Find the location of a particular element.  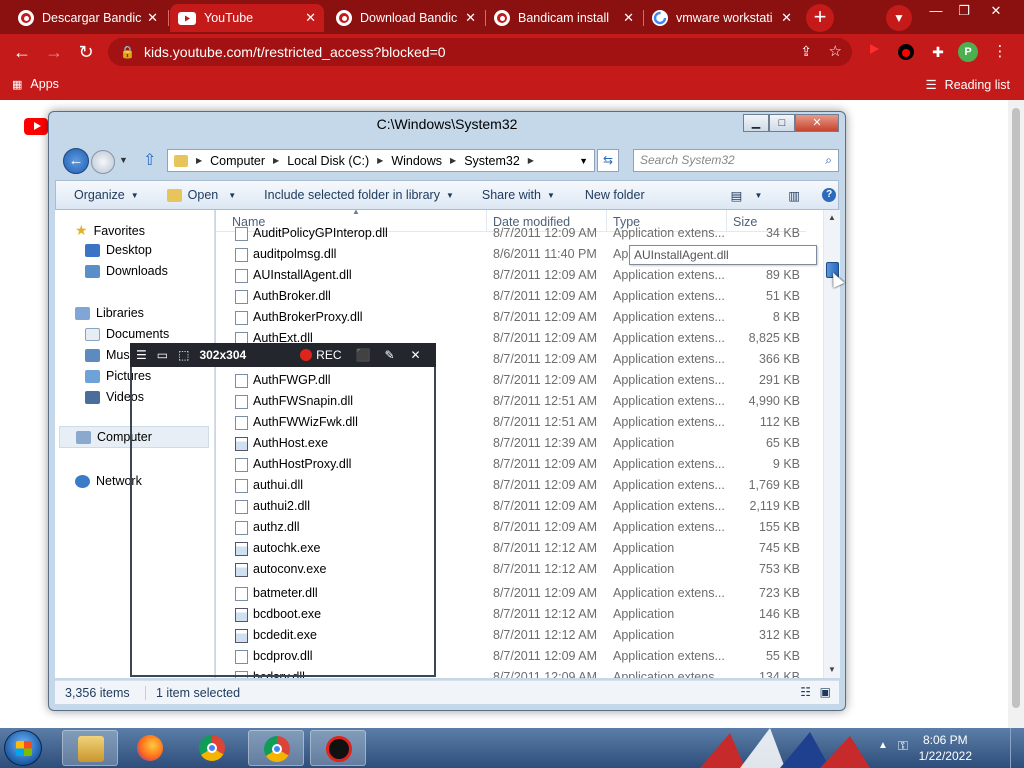

capture-area-frame is located at coordinates (283, 522).